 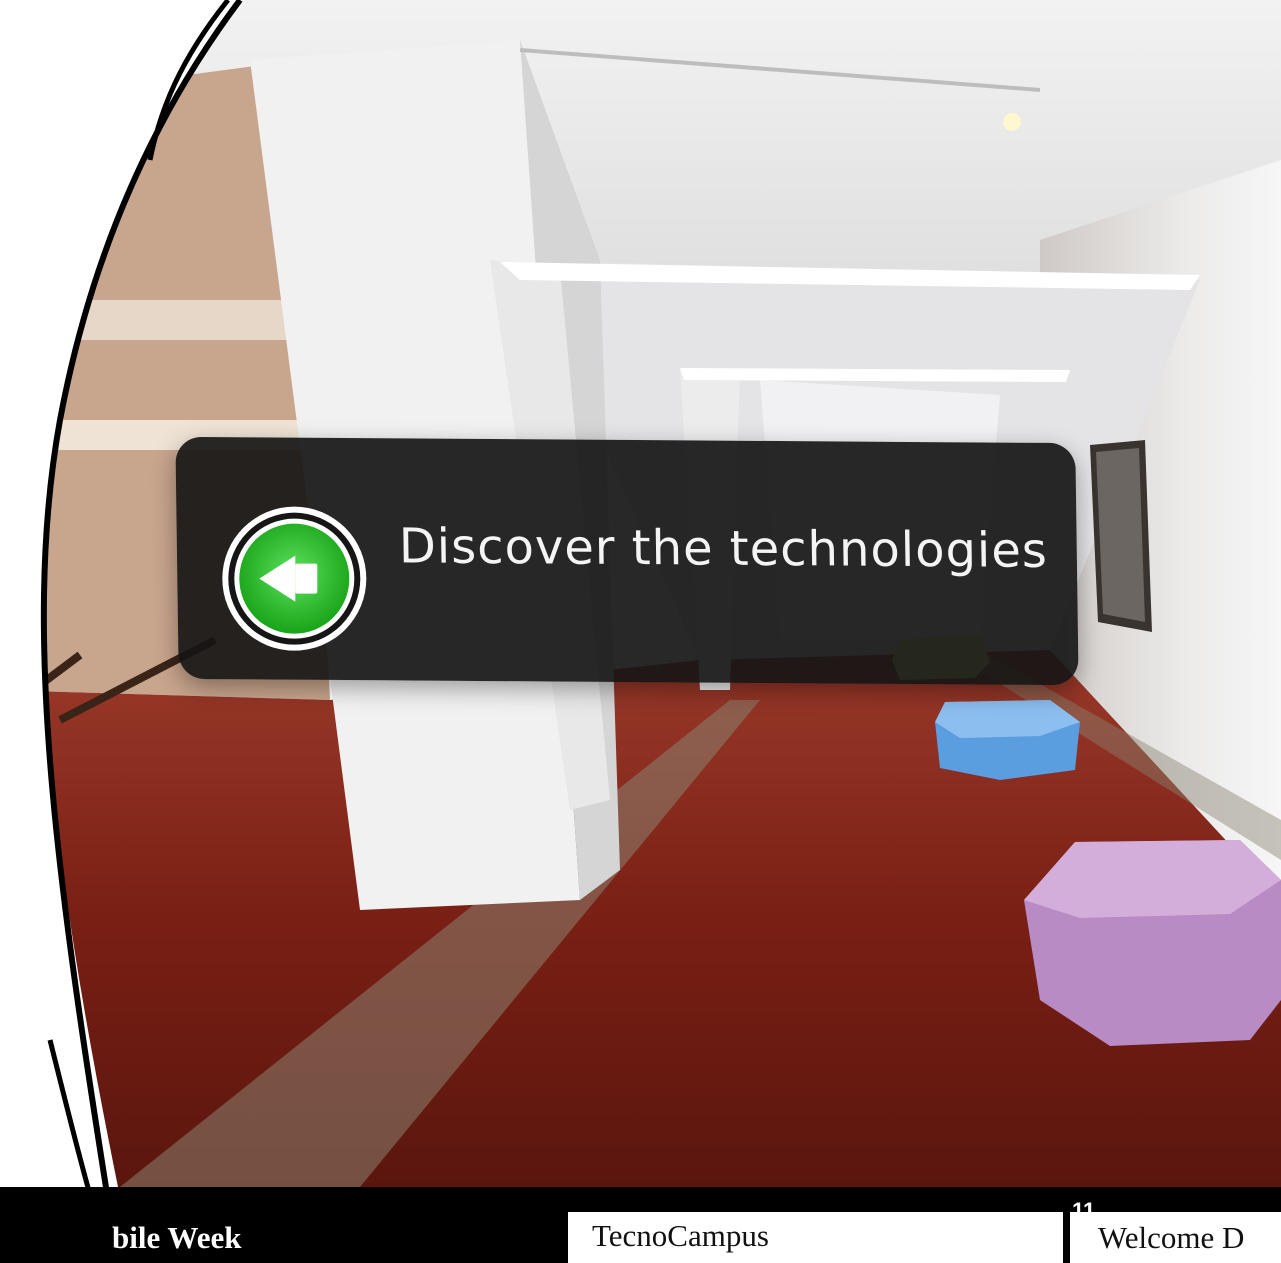 I want to click on slide-page-number: 11, so click(x=1084, y=1210).